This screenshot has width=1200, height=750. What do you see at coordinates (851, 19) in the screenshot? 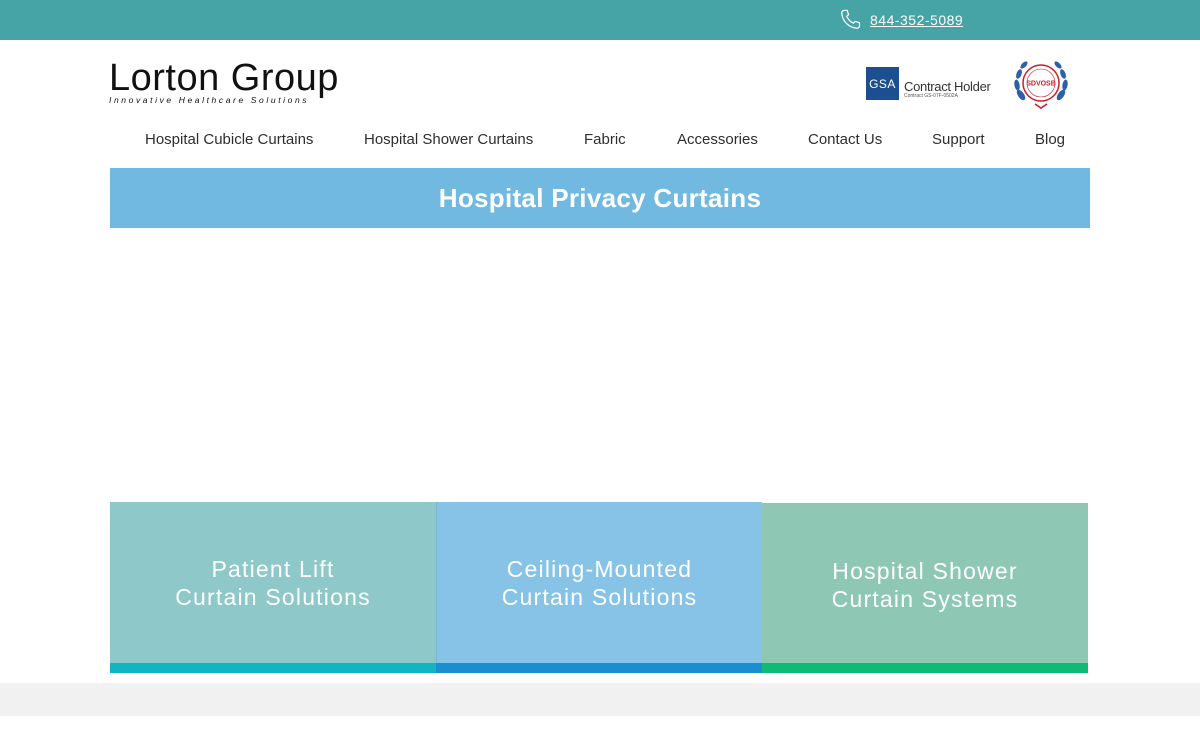
I see `phone-icon` at bounding box center [851, 19].